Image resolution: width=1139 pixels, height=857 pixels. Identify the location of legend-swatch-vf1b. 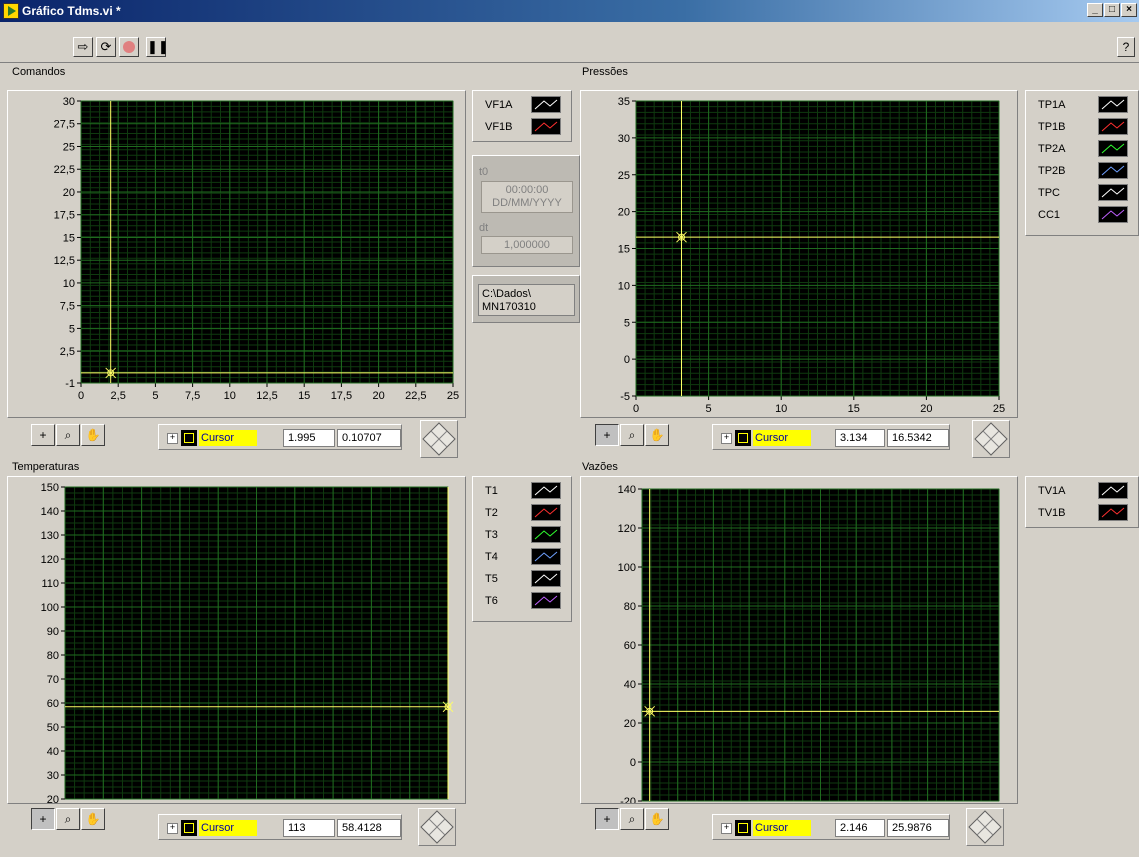
(546, 126).